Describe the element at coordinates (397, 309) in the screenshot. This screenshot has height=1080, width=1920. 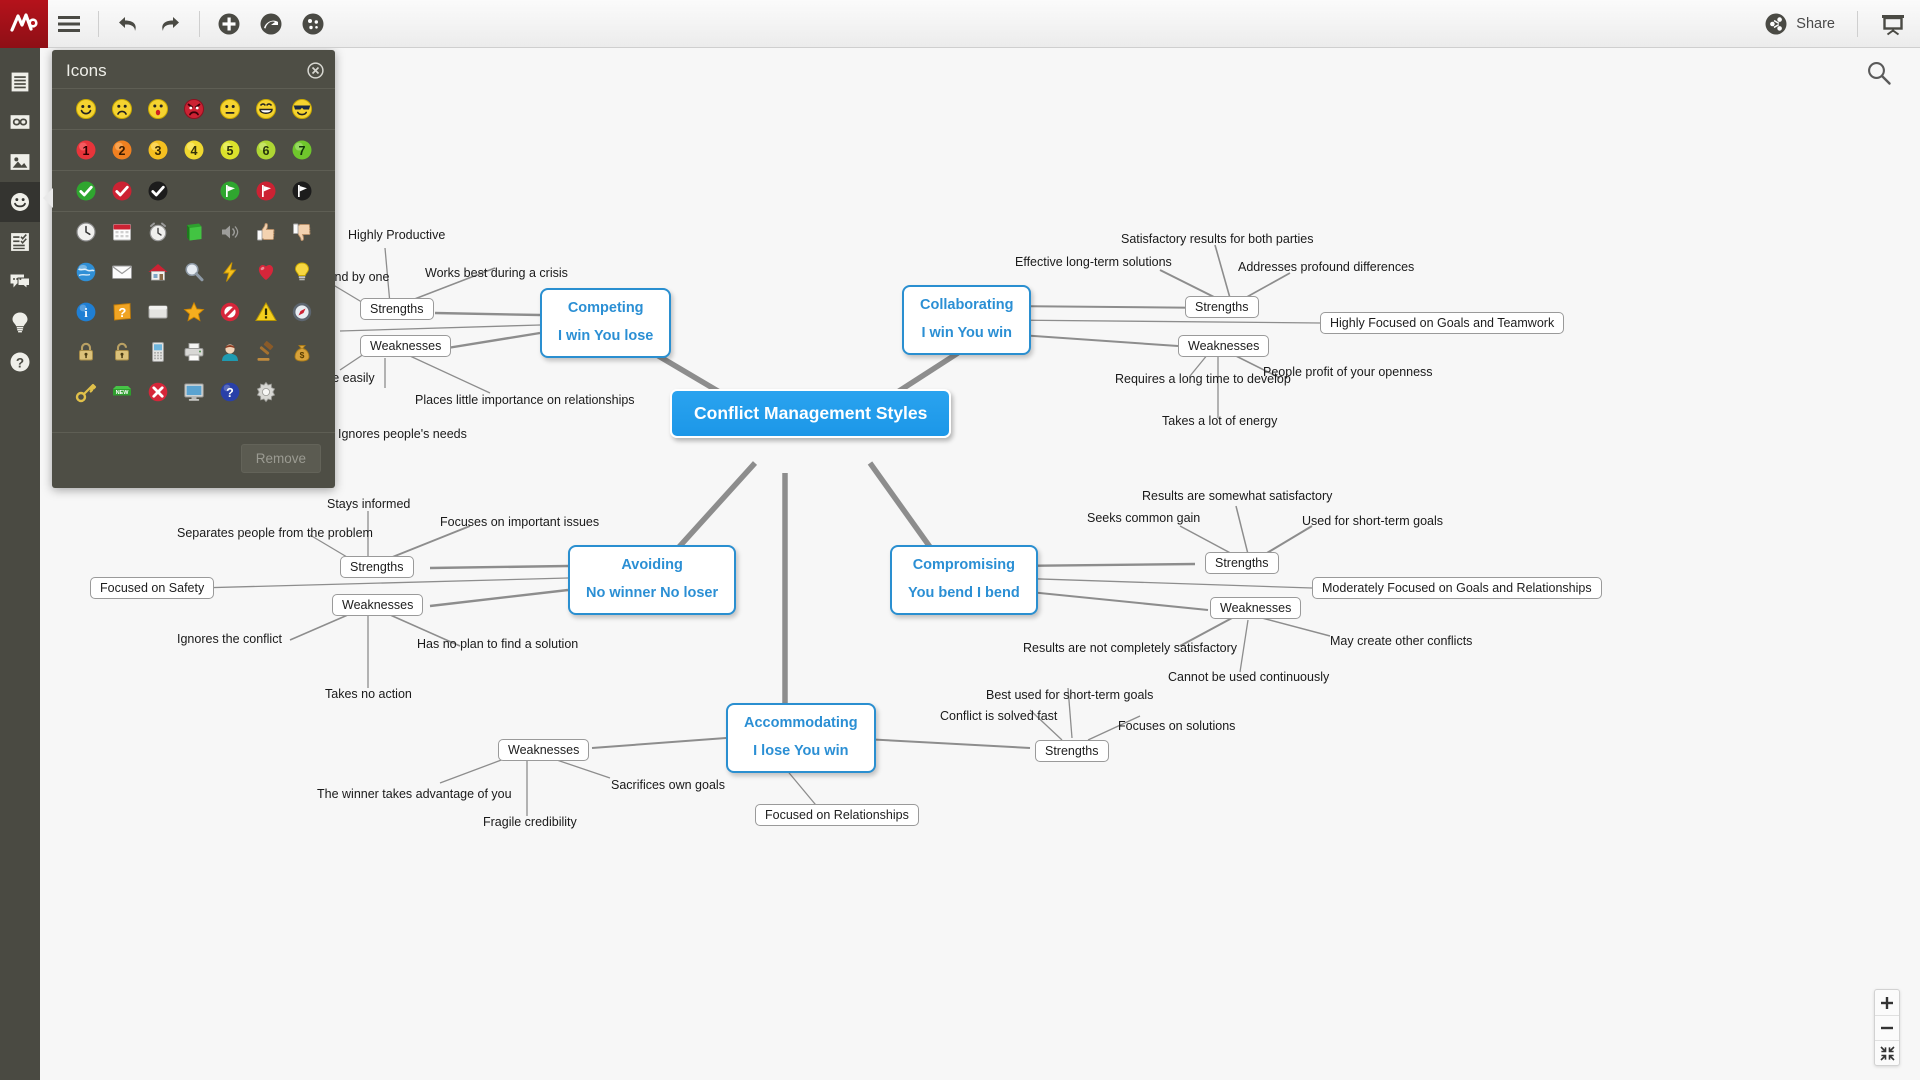
I see `strengths-node-competing: Strengths` at that location.